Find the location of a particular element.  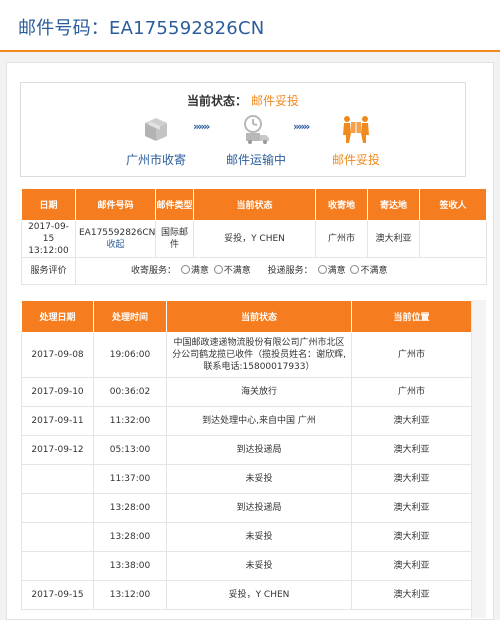

track-status: 妥投，Y CHEN is located at coordinates (259, 595).